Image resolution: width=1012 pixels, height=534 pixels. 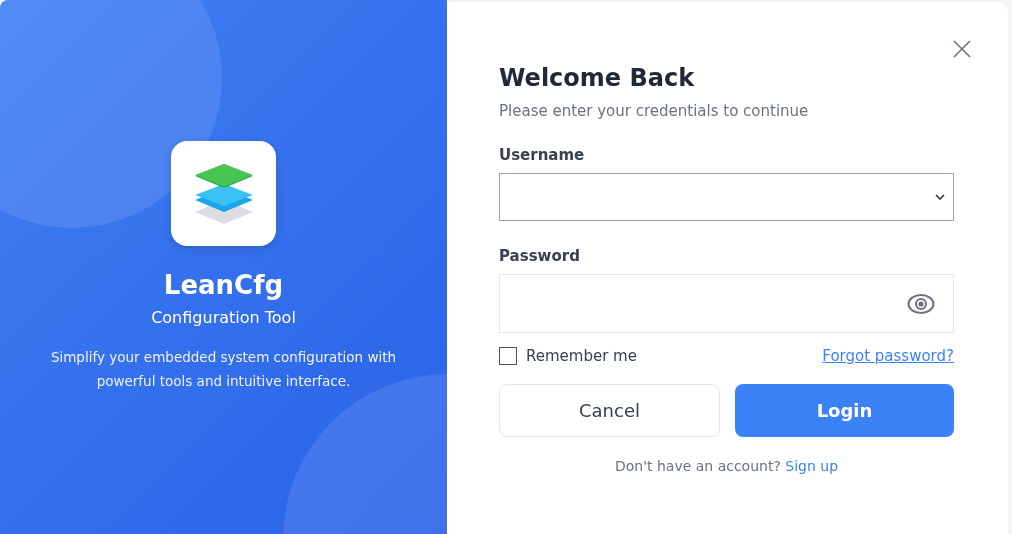 I want to click on signup-prompt: Don't have an account? Sign up, so click(x=726, y=466).